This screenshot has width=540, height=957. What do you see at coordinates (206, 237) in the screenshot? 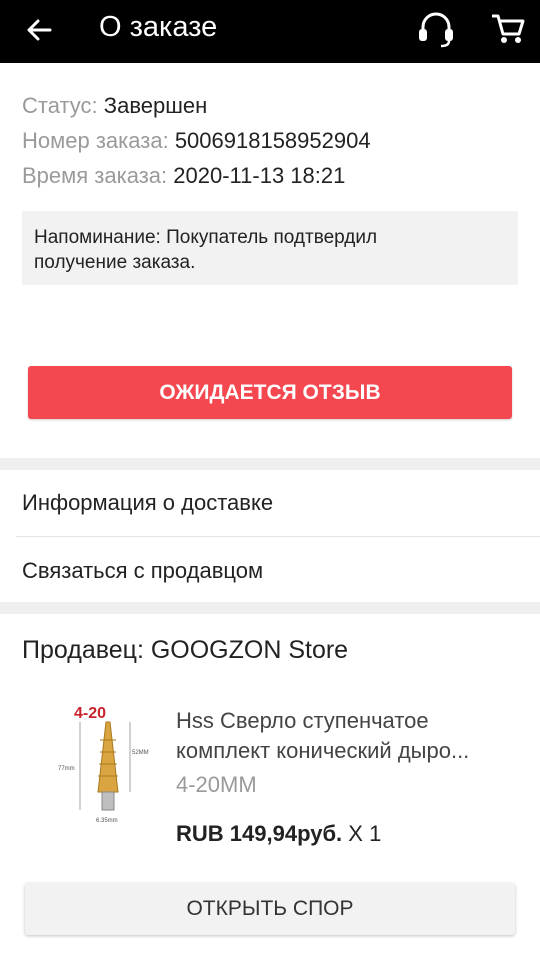
I see `reminder-line-1: Напоминание: Покупатель подтвердил` at bounding box center [206, 237].